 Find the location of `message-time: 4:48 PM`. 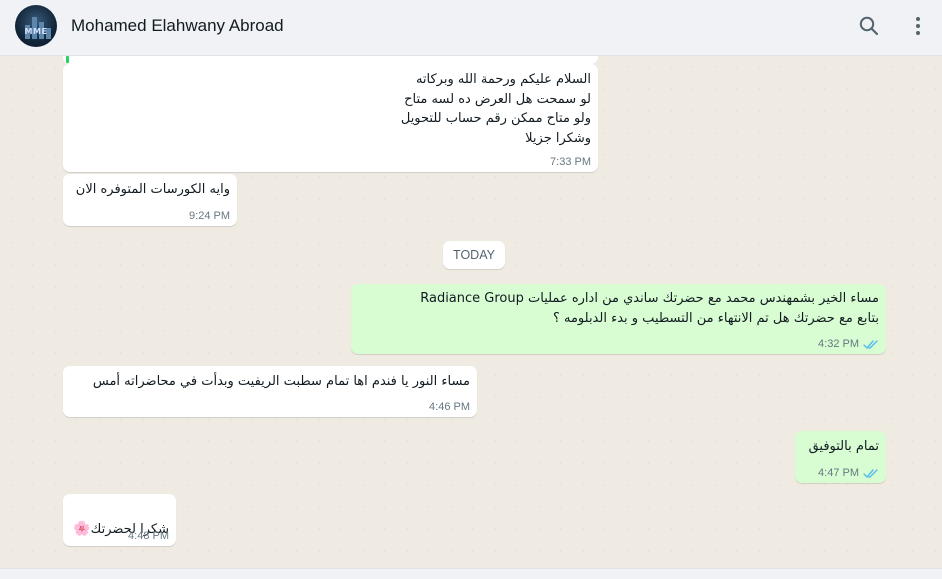

message-time: 4:48 PM is located at coordinates (148, 536).